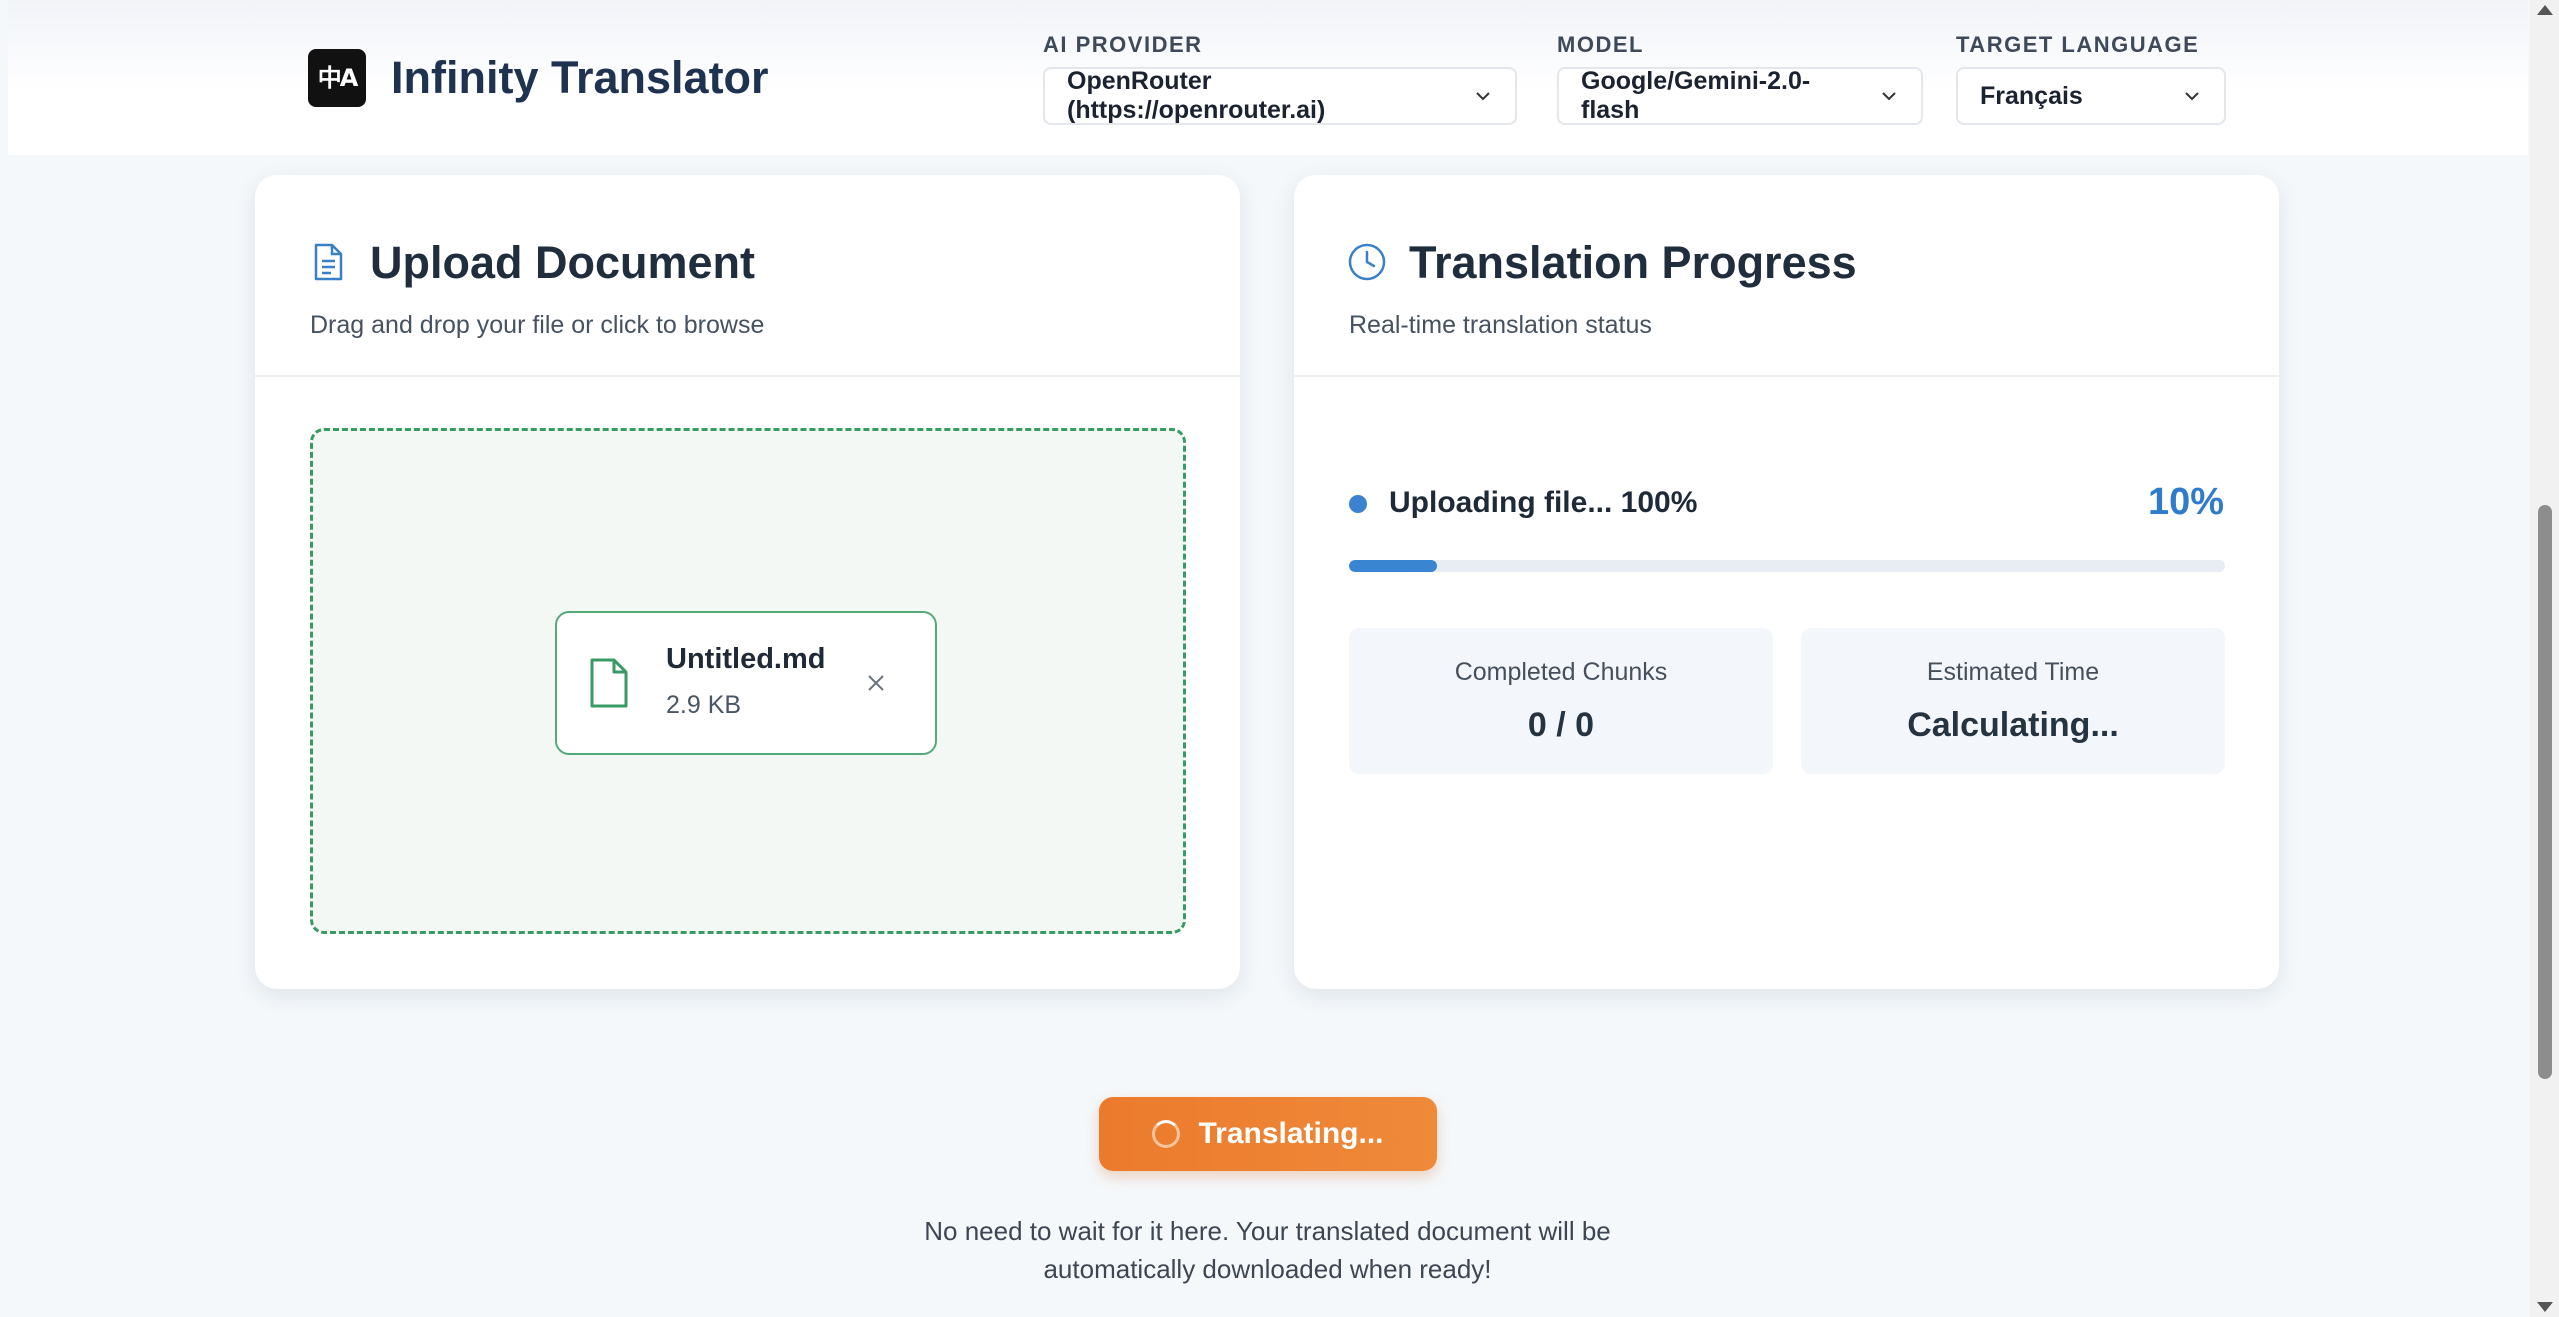  Describe the element at coordinates (1393, 566) in the screenshot. I see `progress-bar-fill` at that location.